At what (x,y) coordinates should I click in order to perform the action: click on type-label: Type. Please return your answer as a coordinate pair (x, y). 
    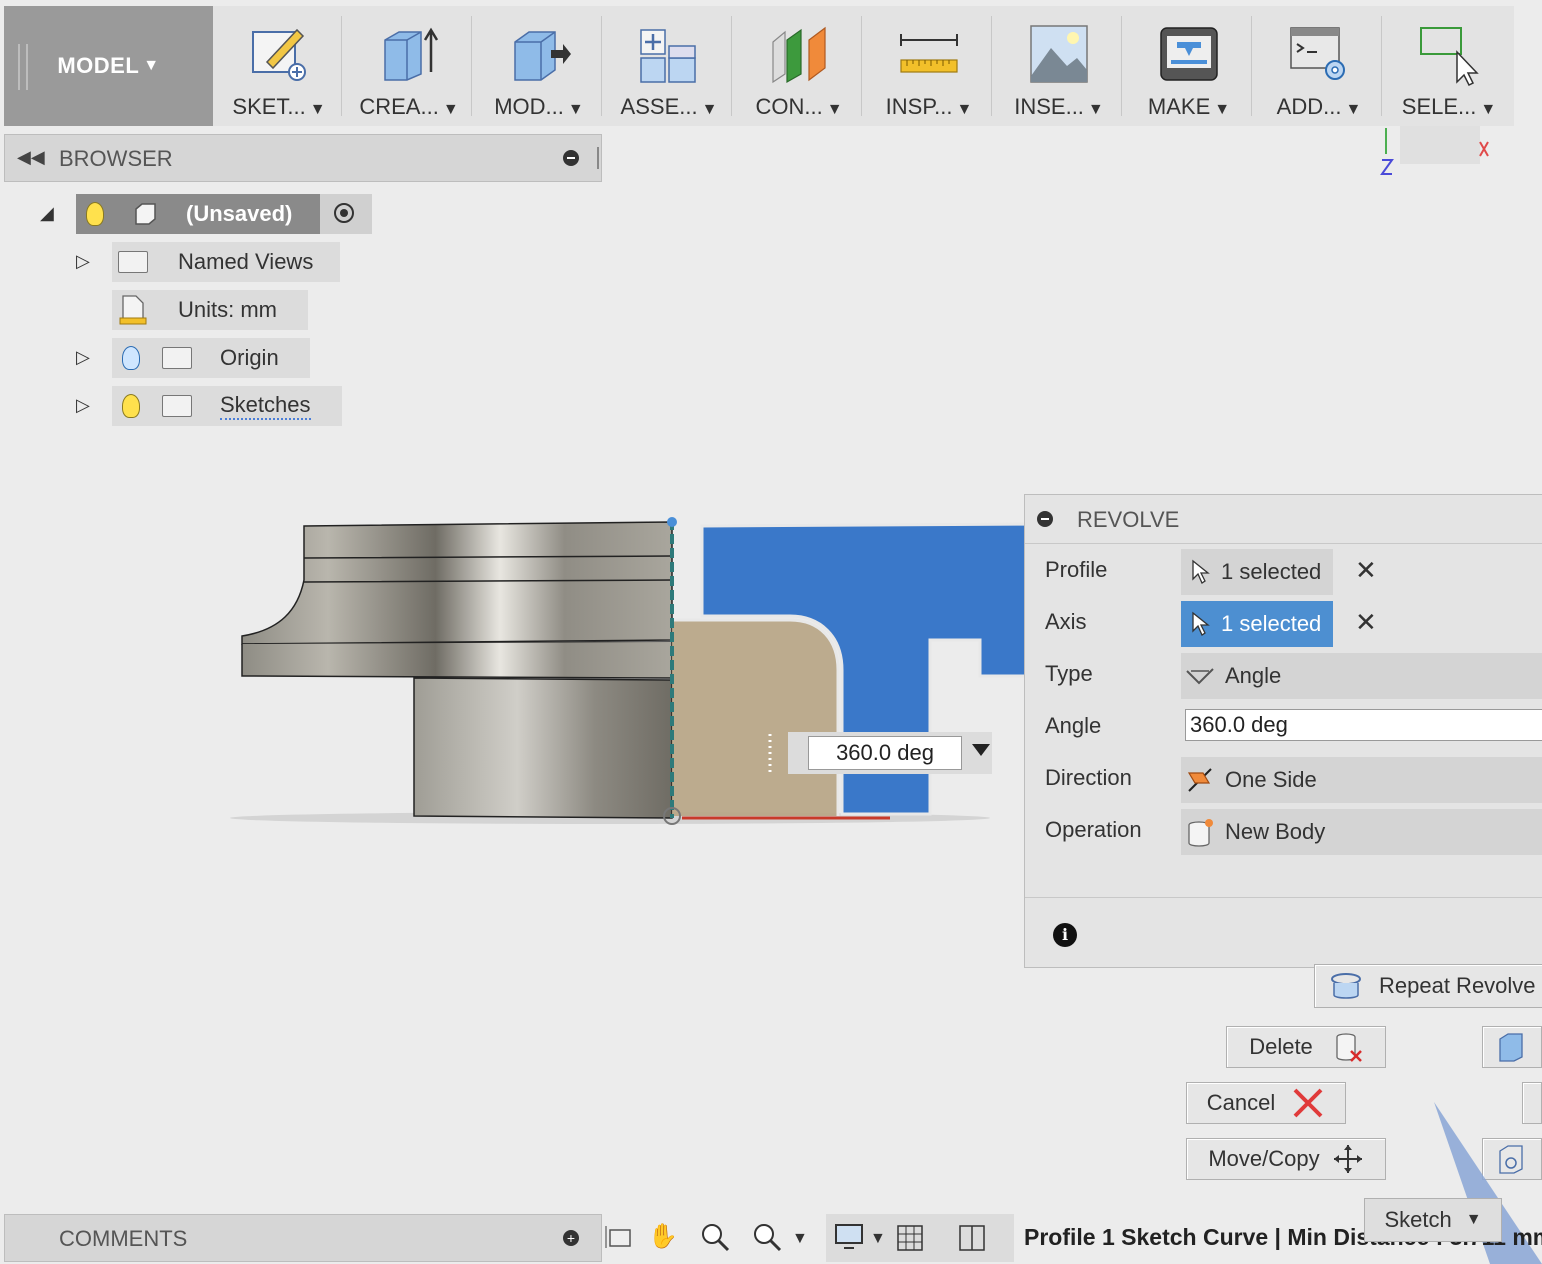
    Looking at the image, I should click on (1069, 673).